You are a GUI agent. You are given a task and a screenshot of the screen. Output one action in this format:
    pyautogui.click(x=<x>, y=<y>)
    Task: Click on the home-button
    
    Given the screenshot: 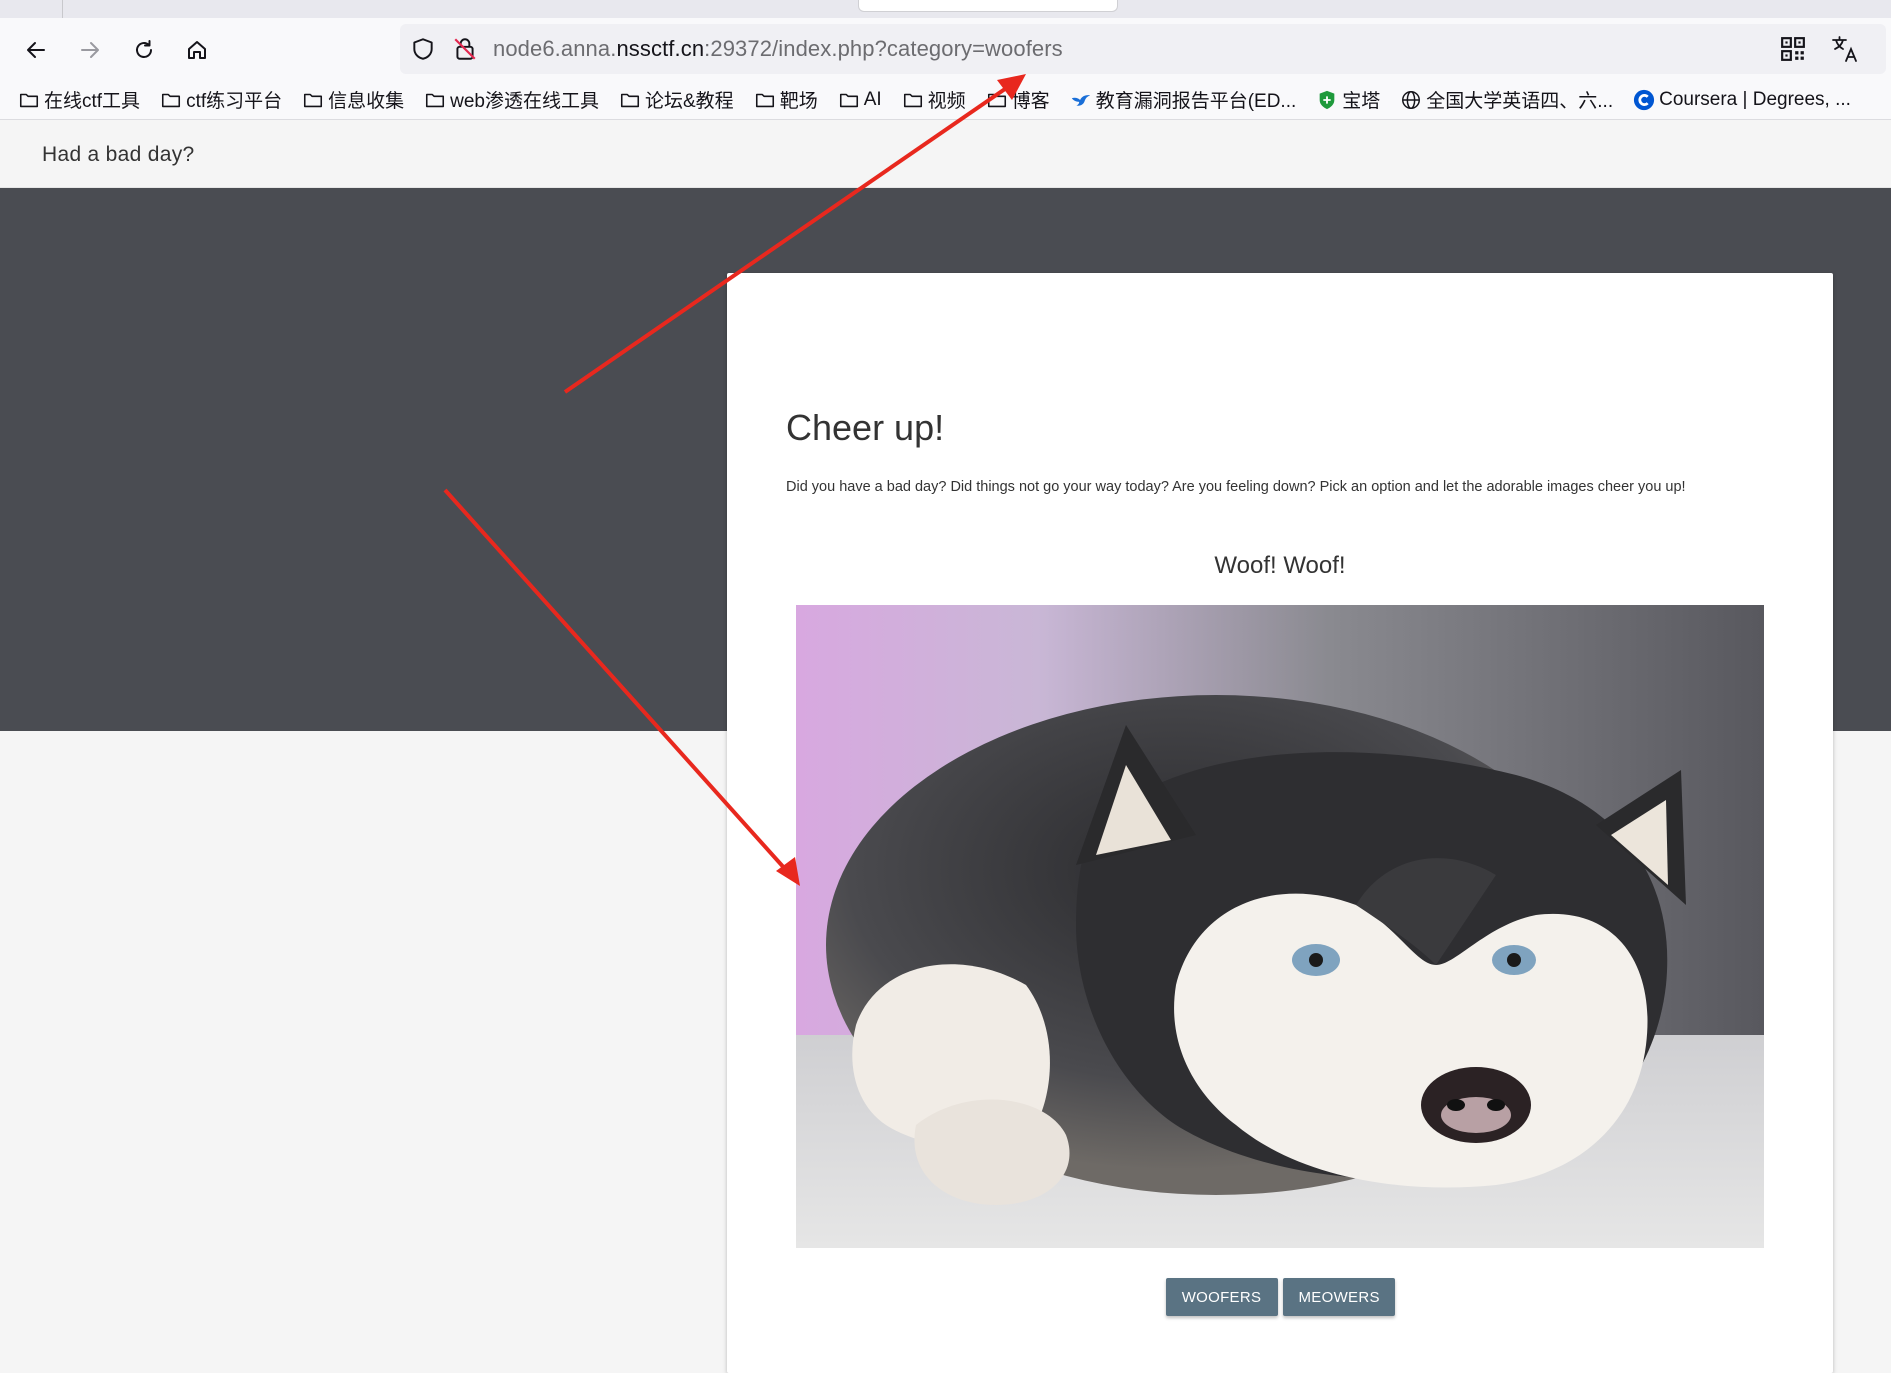 What is the action you would take?
    pyautogui.click(x=197, y=50)
    